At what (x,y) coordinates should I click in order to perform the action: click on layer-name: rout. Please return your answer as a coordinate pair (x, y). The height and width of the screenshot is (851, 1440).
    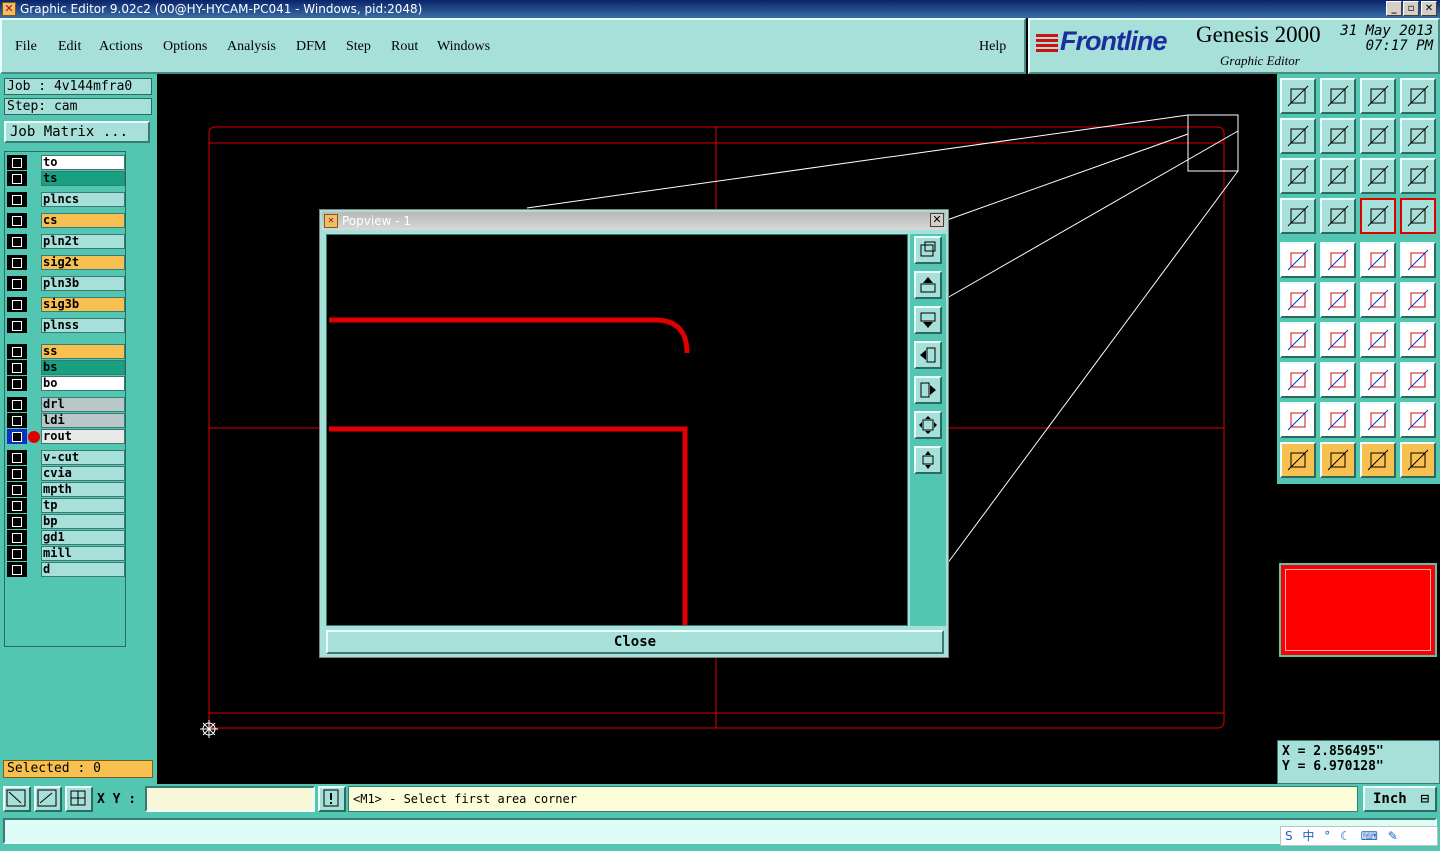
    Looking at the image, I should click on (83, 436).